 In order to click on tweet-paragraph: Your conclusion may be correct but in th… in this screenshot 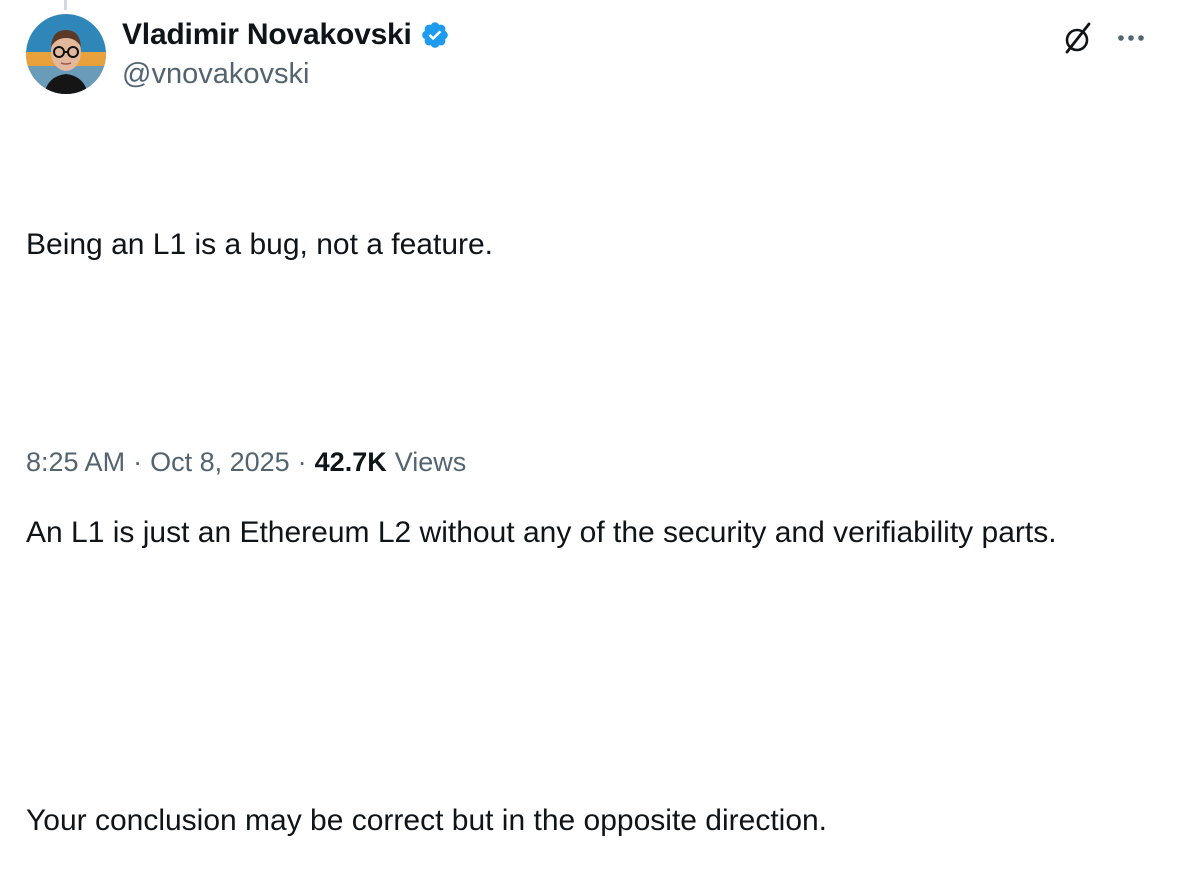, I will do `click(427, 820)`.